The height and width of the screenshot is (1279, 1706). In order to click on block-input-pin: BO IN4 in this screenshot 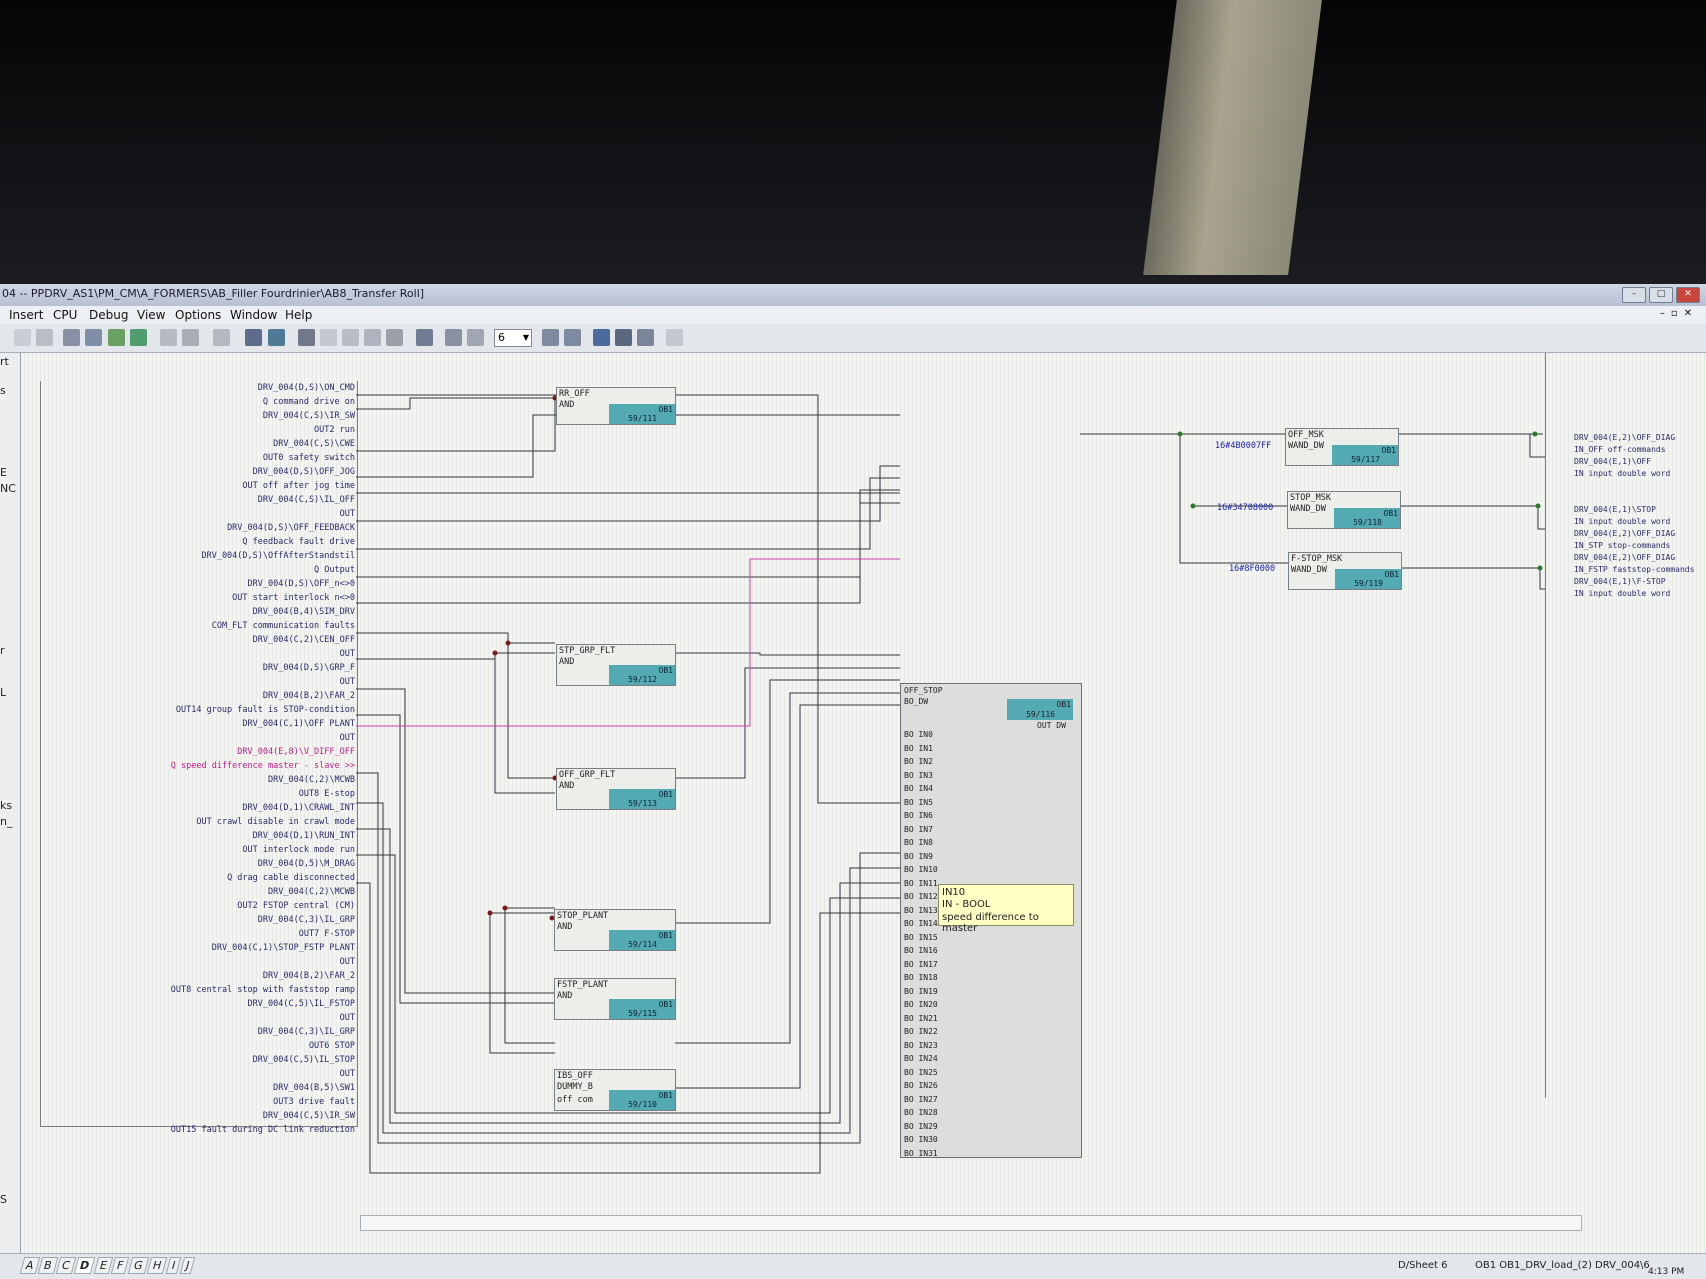, I will do `click(918, 788)`.